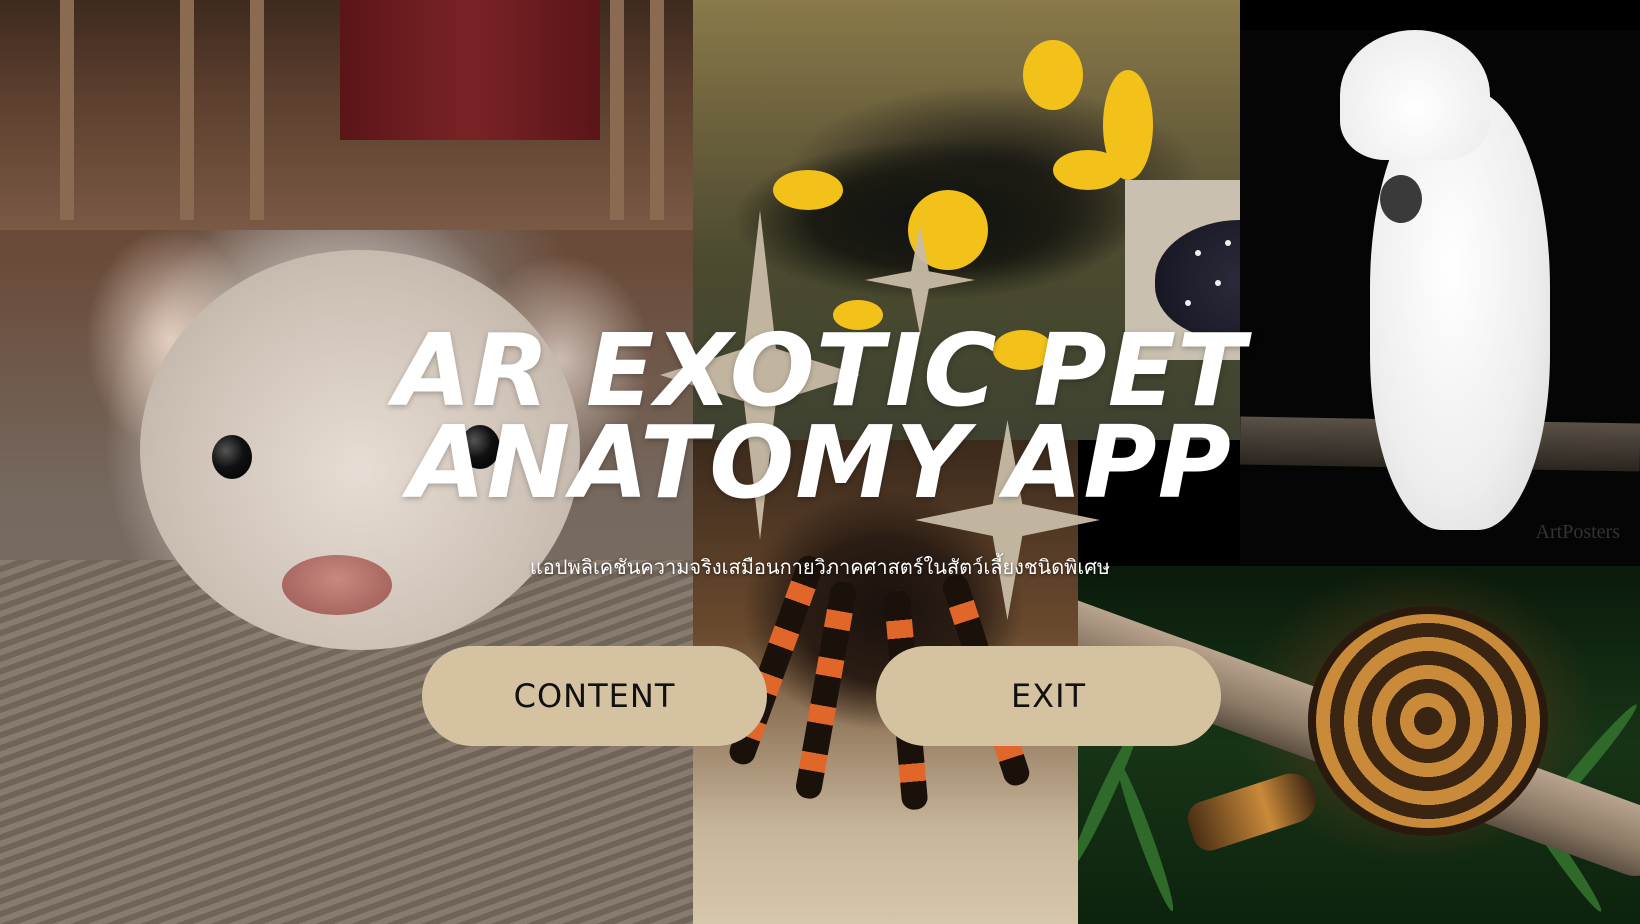 The image size is (1640, 924). I want to click on snake-head, so click(1253, 811).